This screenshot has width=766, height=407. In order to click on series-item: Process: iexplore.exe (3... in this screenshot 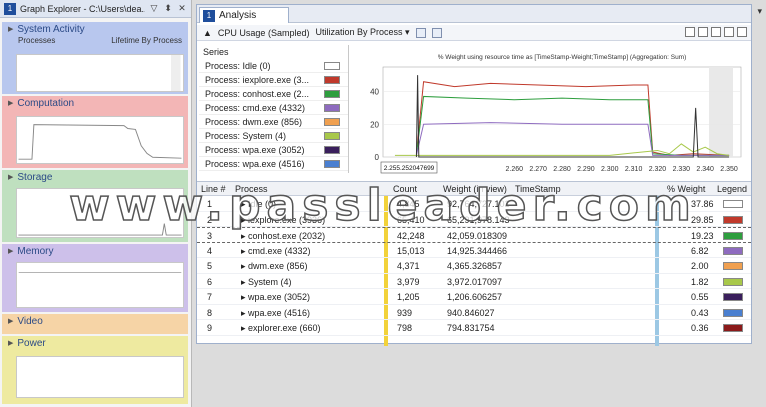, I will do `click(273, 80)`.